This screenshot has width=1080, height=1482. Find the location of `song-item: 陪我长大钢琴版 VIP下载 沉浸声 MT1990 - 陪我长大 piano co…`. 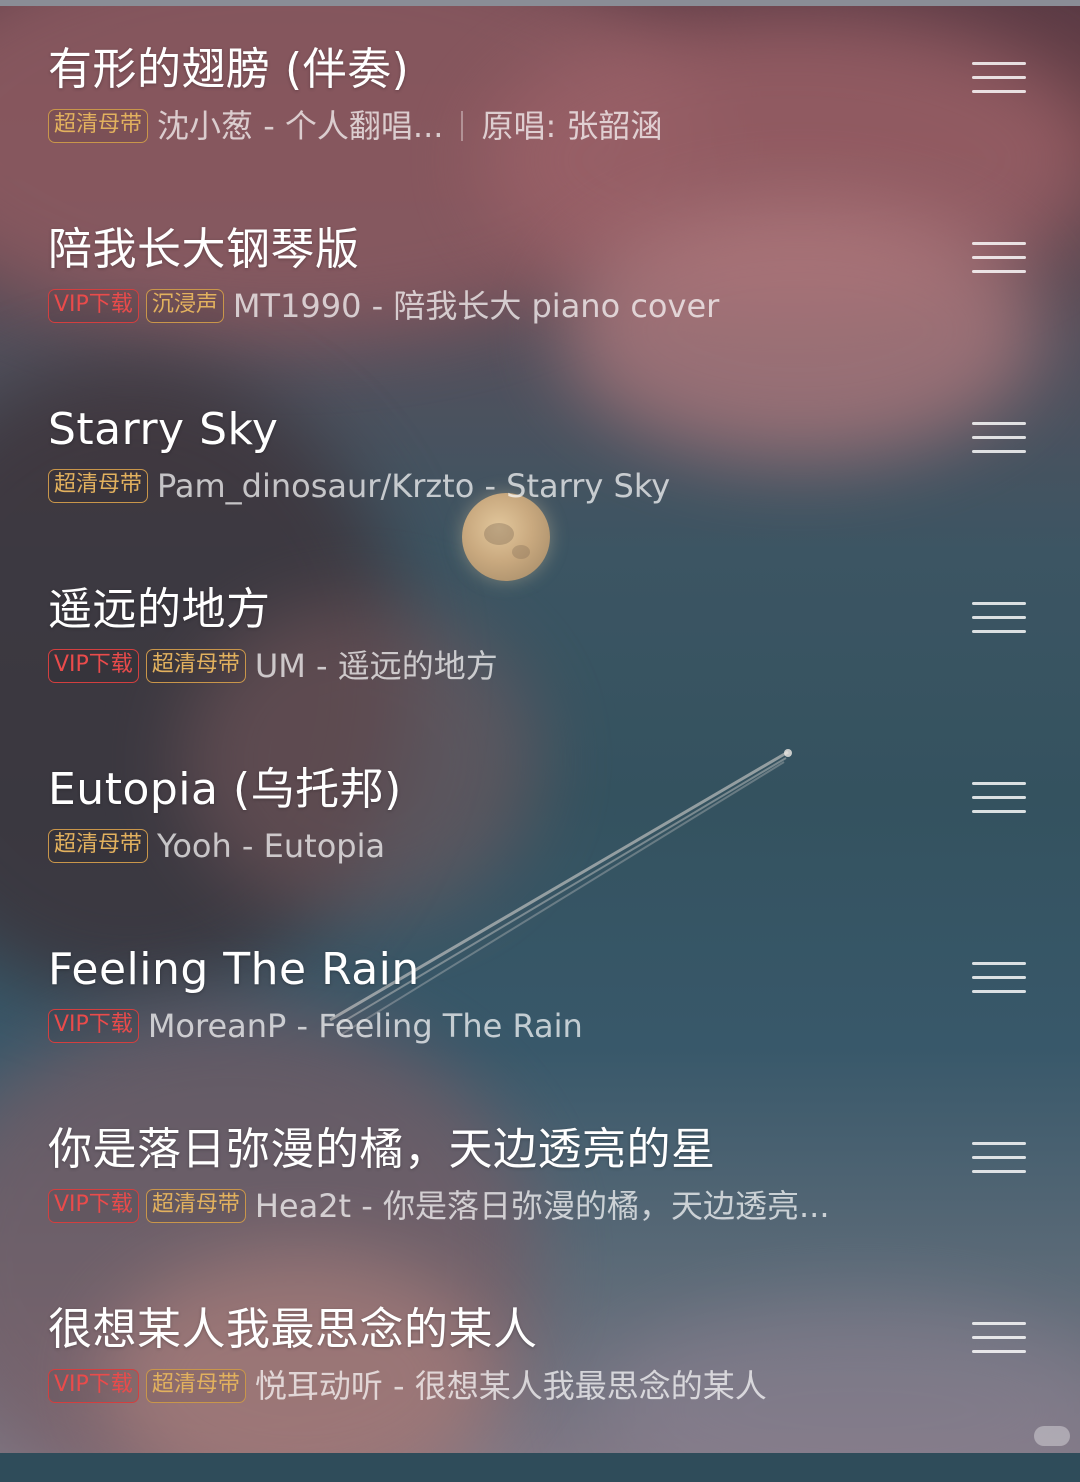

song-item: 陪我长大钢琴版 VIP下载 沉浸声 MT1990 - 陪我长大 piano co… is located at coordinates (540, 312).